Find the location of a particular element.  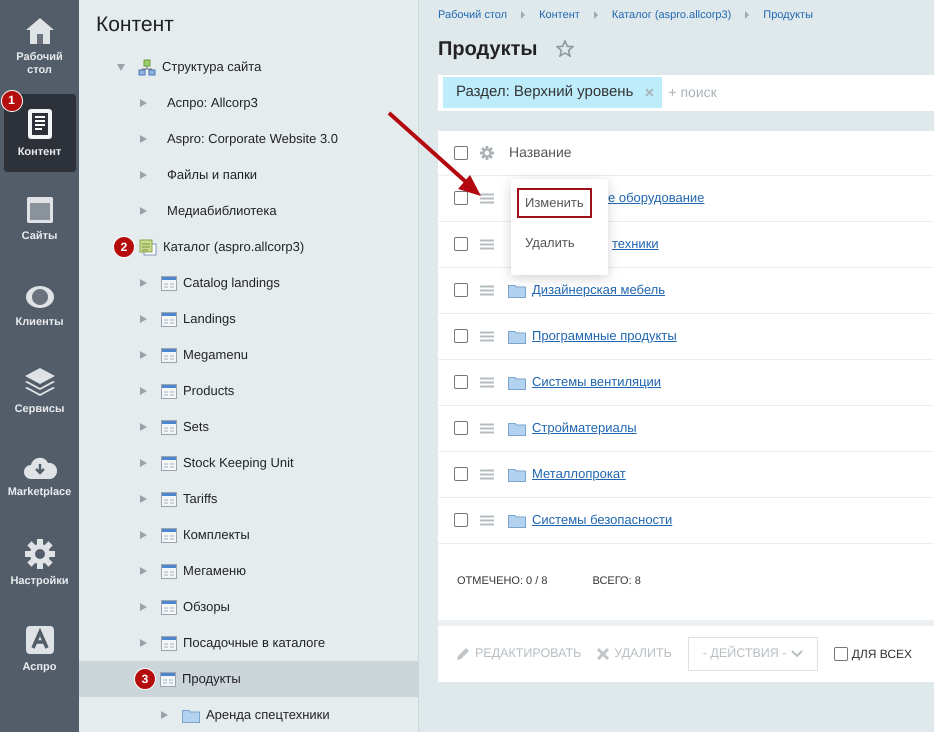

letter-tile-icon is located at coordinates (39, 639).